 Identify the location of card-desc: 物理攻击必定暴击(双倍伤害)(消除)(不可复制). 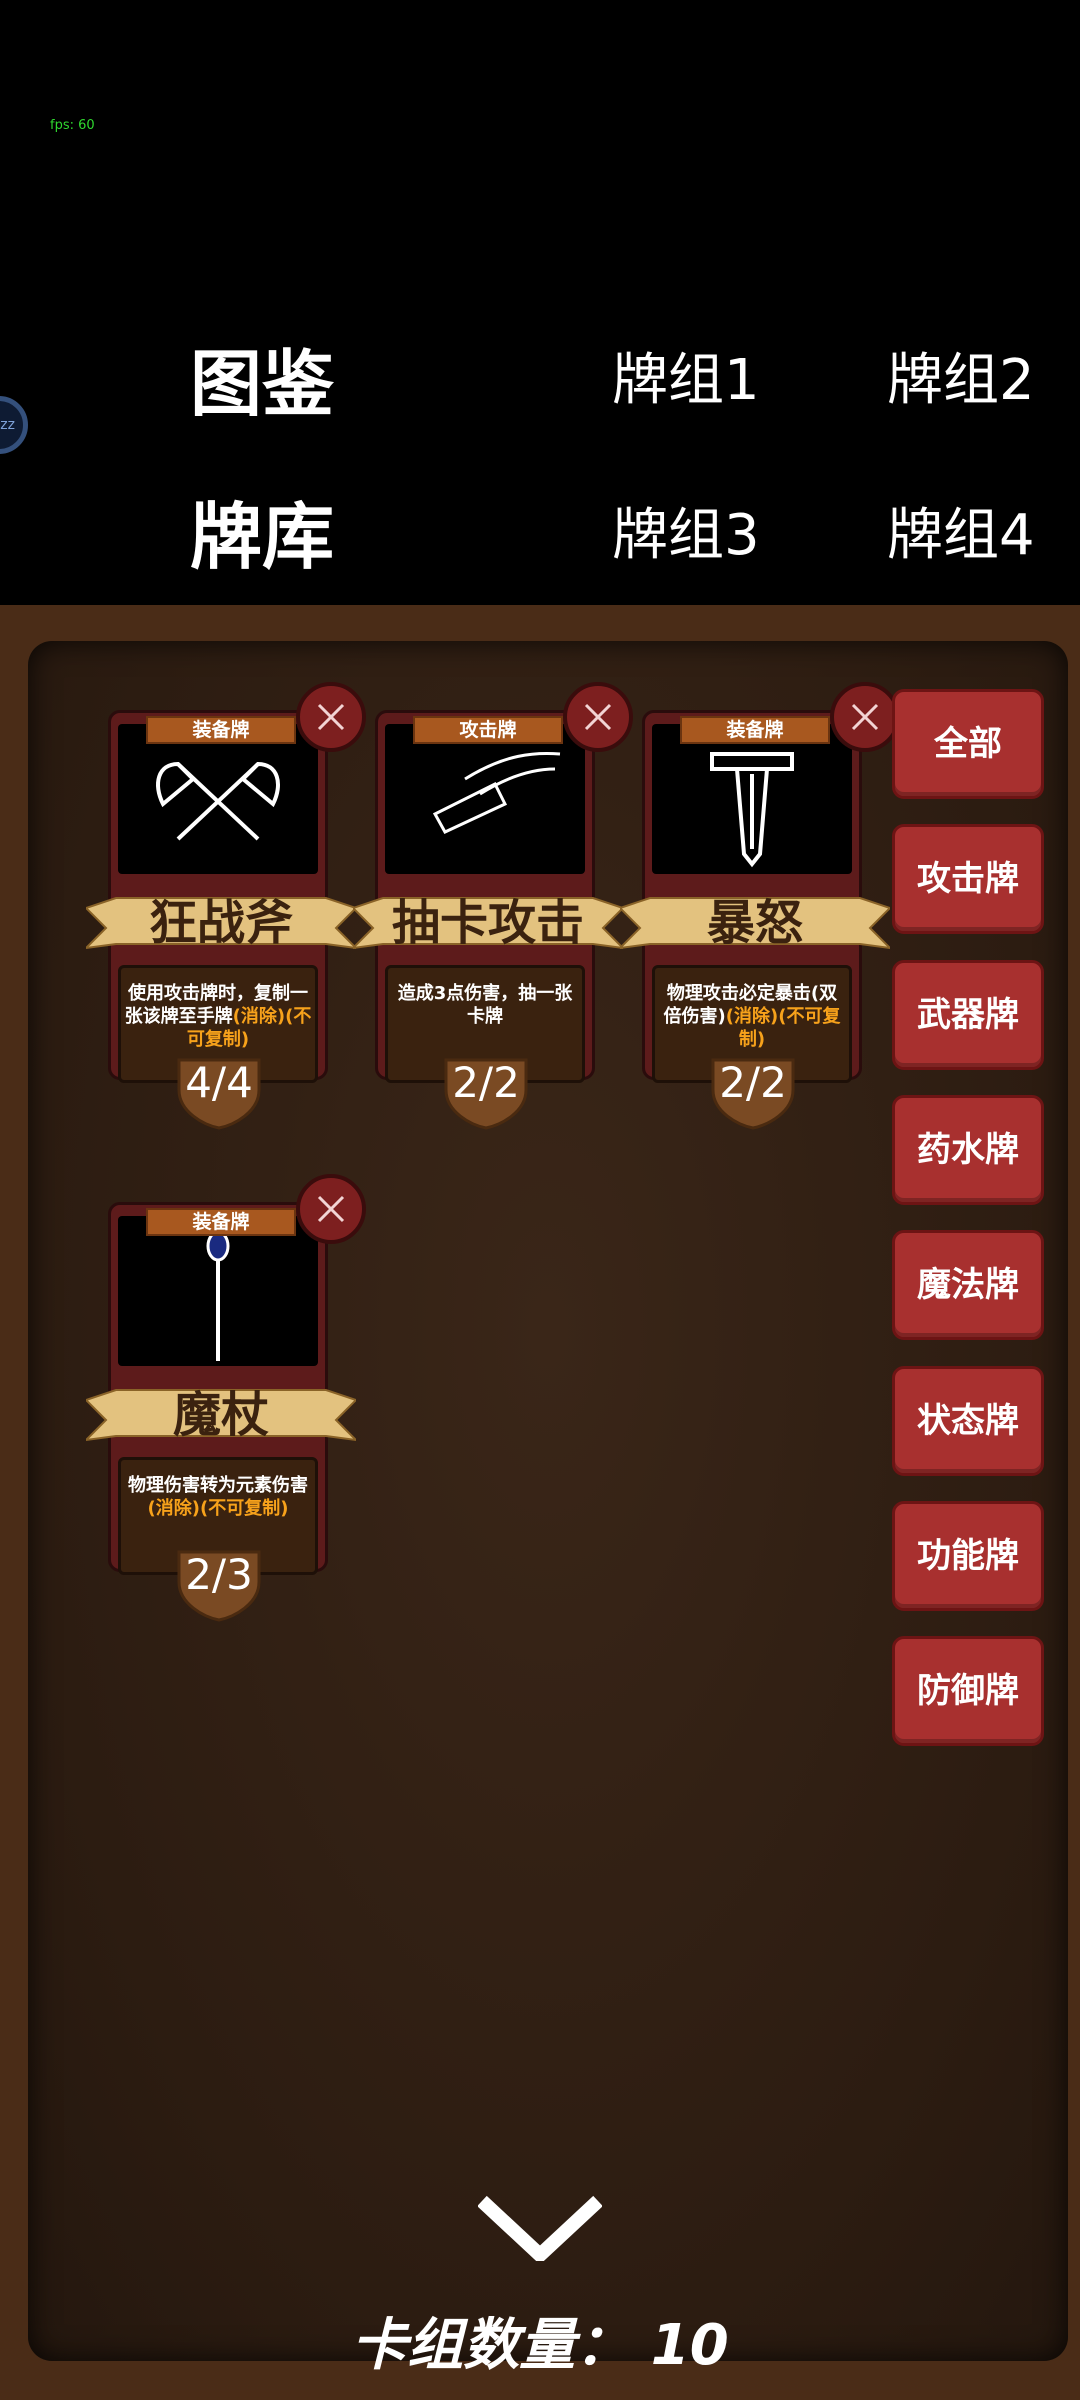
(752, 1016).